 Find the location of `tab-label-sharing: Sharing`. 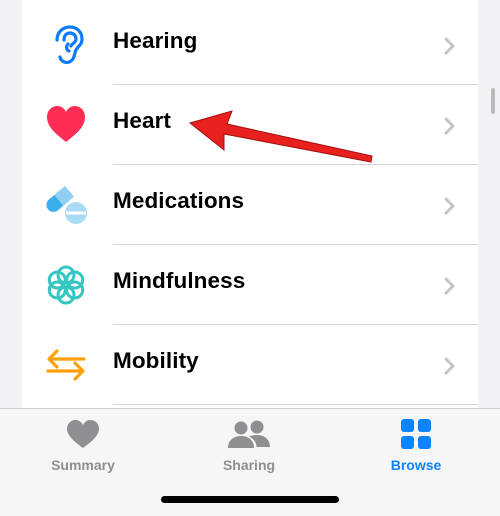

tab-label-sharing: Sharing is located at coordinates (249, 465).